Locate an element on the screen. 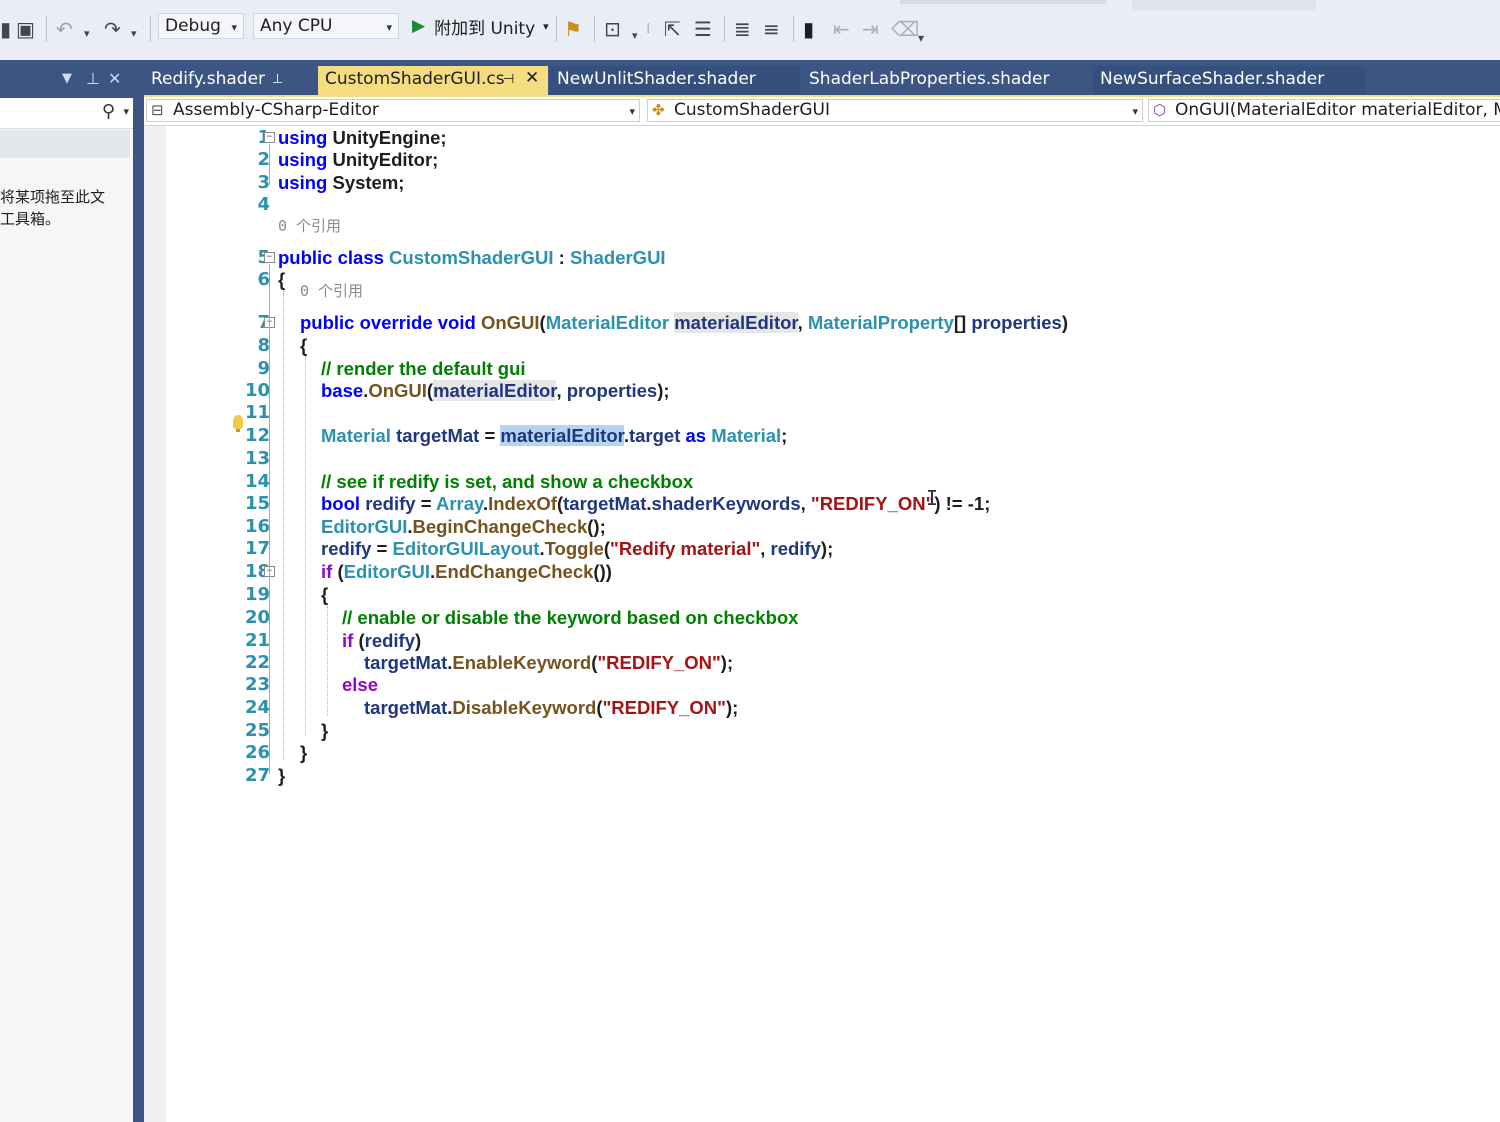  code-line: using UnityEditor; is located at coordinates (358, 160).